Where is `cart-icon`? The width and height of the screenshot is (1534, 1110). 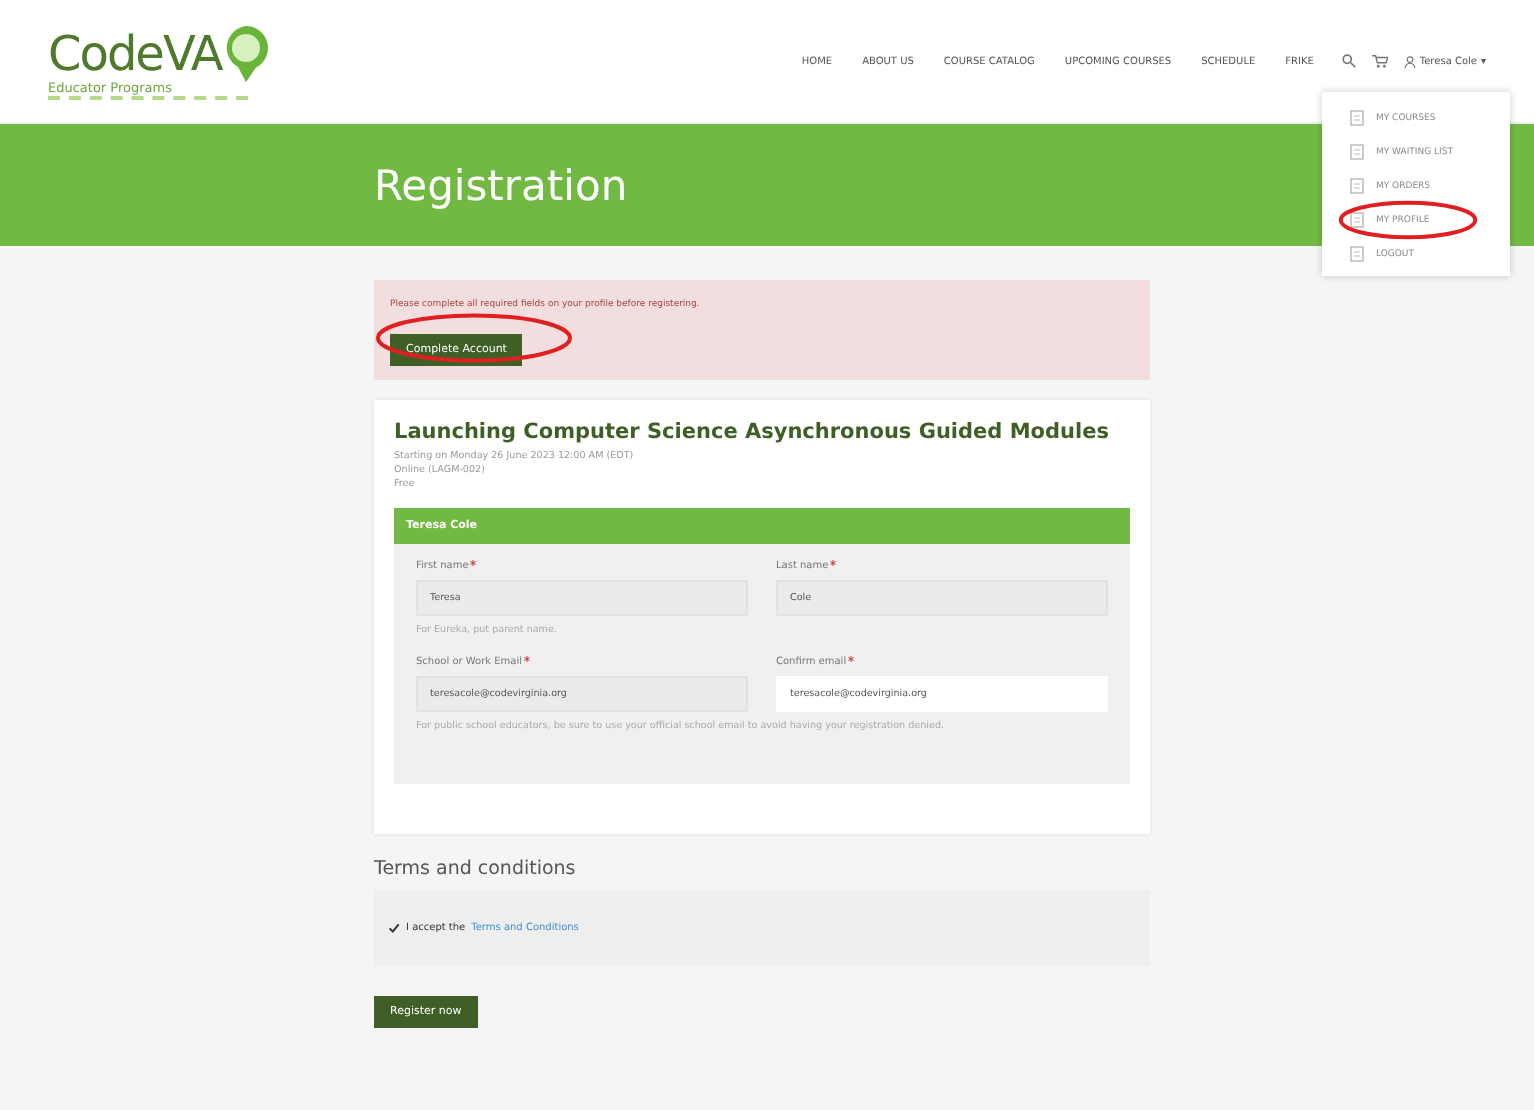
cart-icon is located at coordinates (1379, 61).